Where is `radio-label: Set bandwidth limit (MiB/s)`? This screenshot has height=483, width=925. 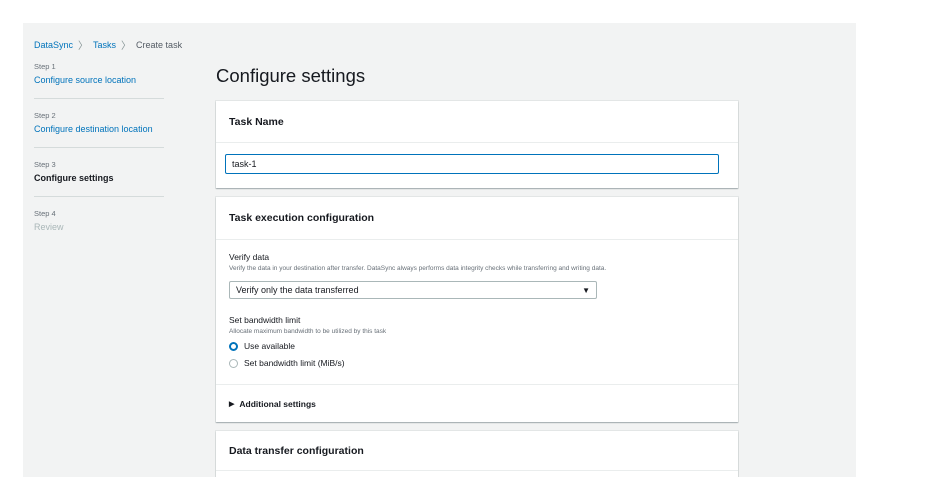
radio-label: Set bandwidth limit (MiB/s) is located at coordinates (294, 363).